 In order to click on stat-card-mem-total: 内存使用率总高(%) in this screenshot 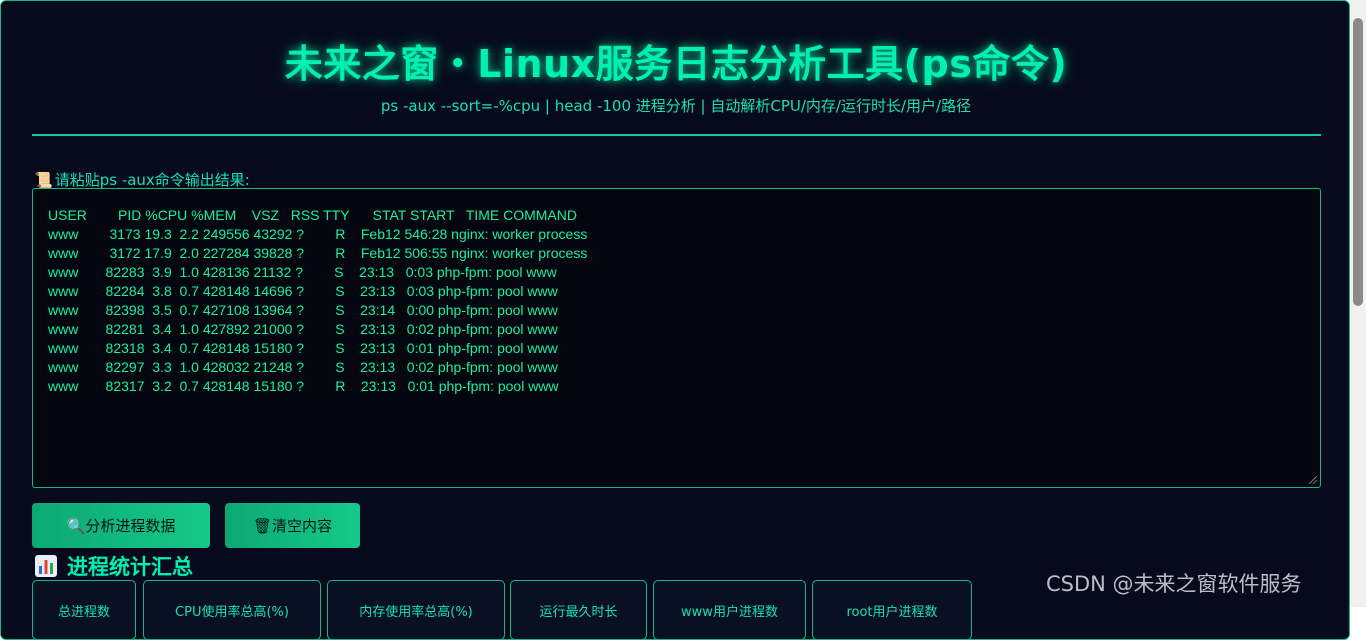, I will do `click(416, 609)`.